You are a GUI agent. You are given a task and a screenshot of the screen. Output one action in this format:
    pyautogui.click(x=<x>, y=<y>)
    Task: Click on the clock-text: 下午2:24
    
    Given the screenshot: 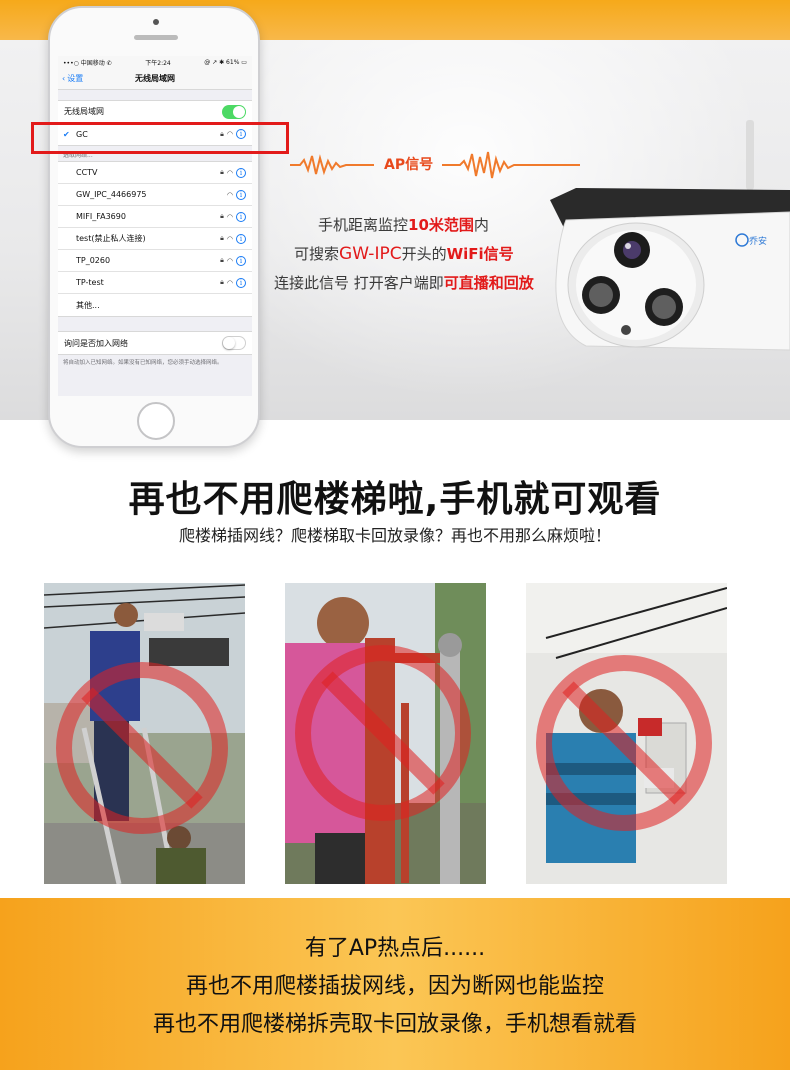 What is the action you would take?
    pyautogui.click(x=158, y=63)
    